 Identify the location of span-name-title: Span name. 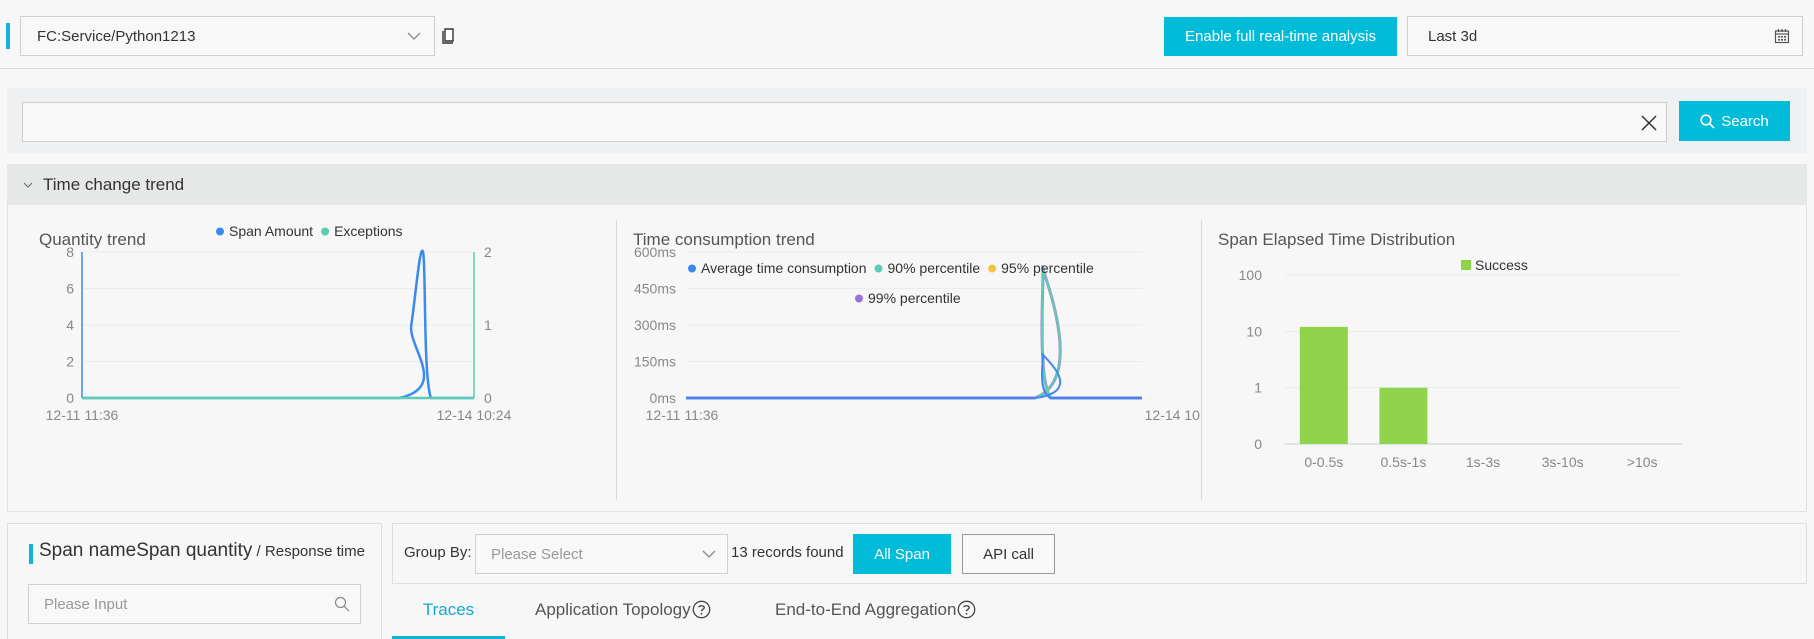
(88, 550).